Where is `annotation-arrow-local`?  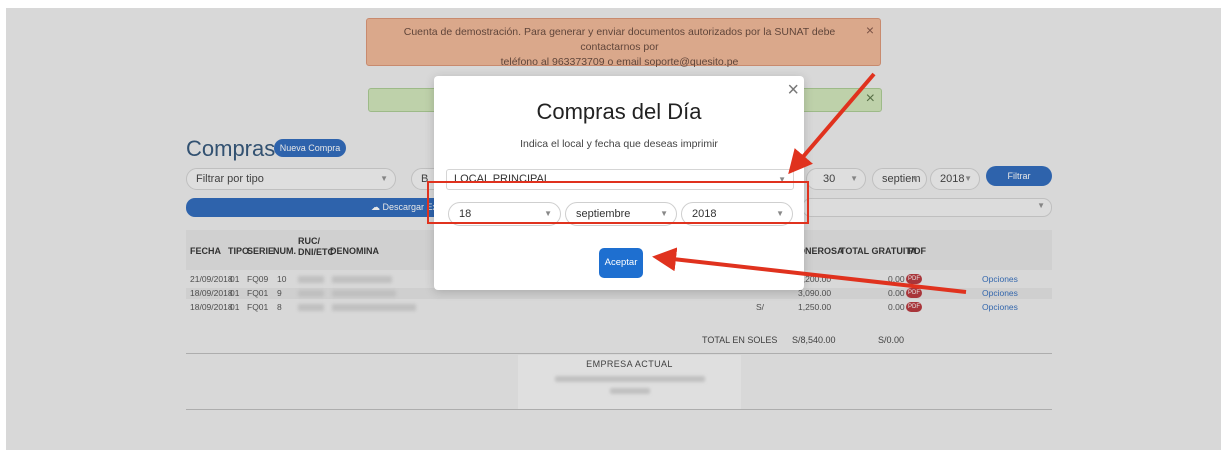
annotation-arrow-local is located at coordinates (832, 123).